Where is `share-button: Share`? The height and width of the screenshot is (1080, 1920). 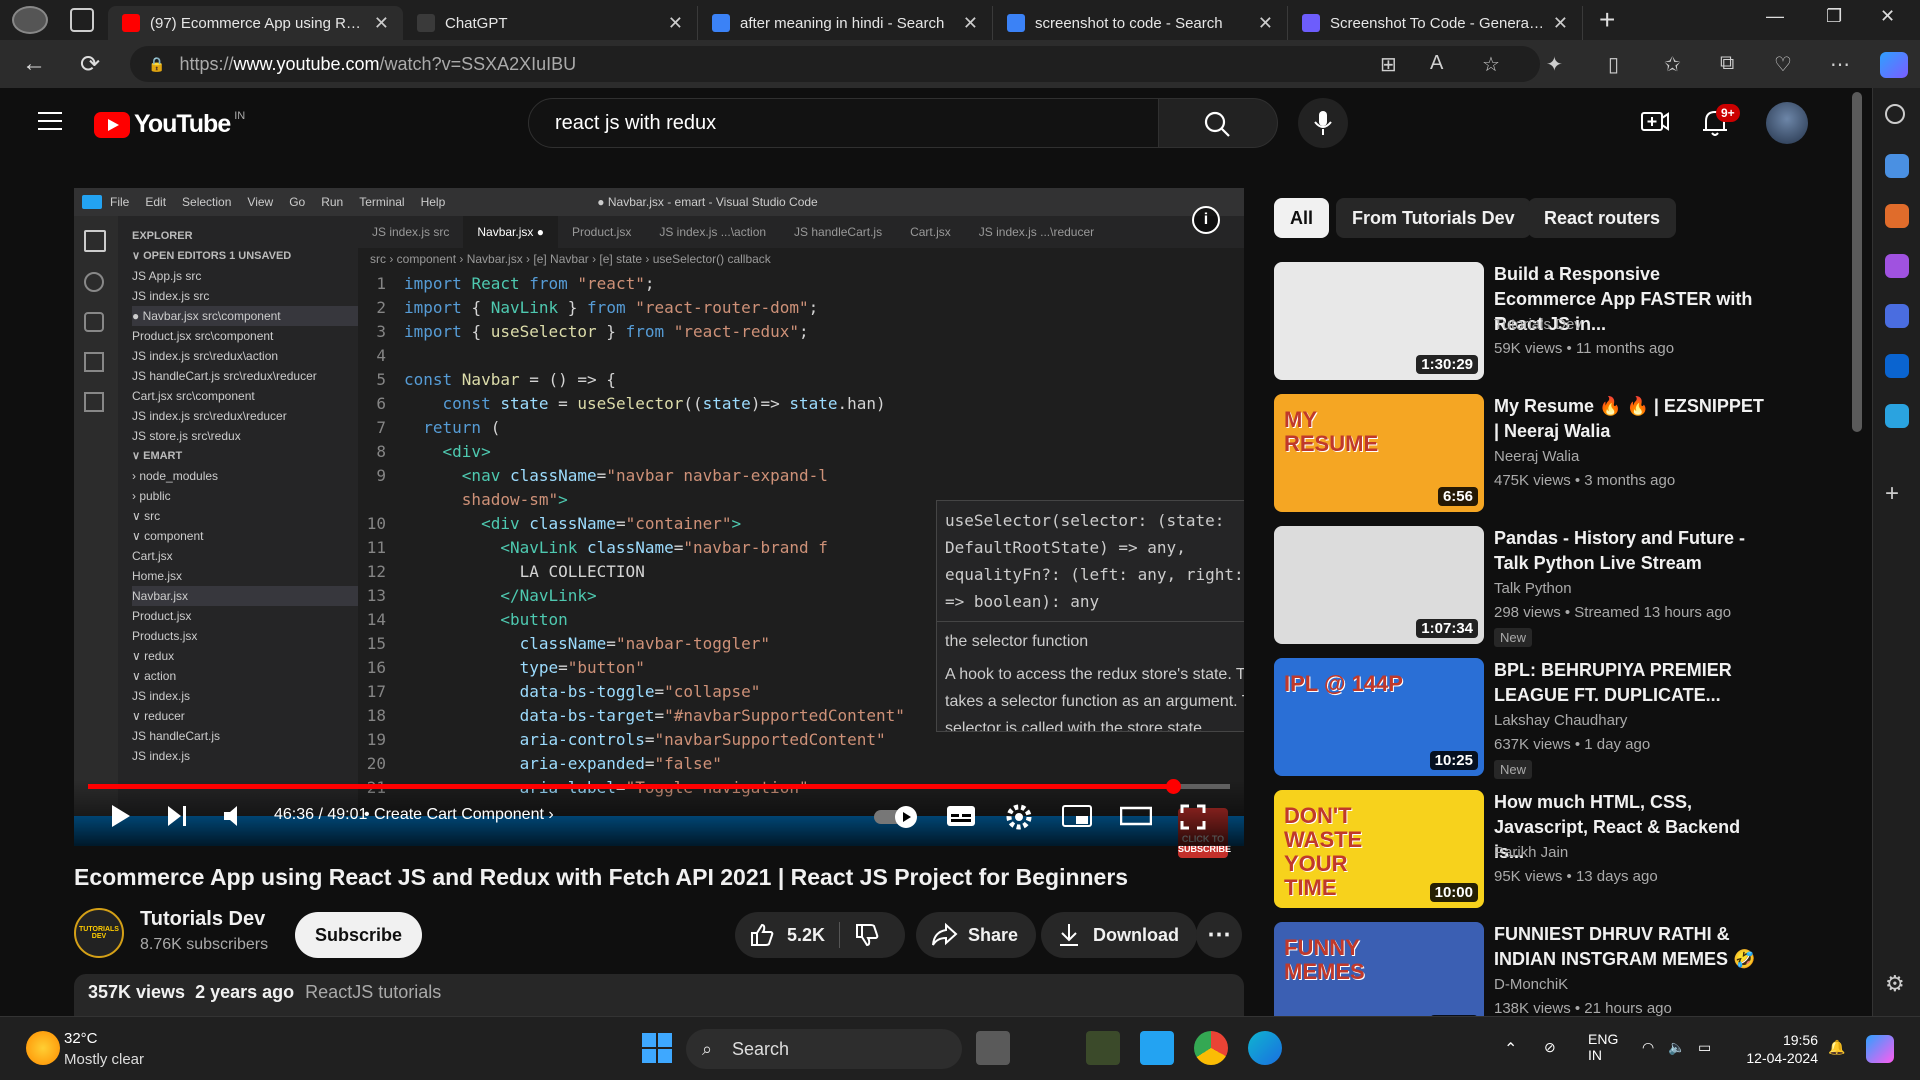 share-button: Share is located at coordinates (976, 935).